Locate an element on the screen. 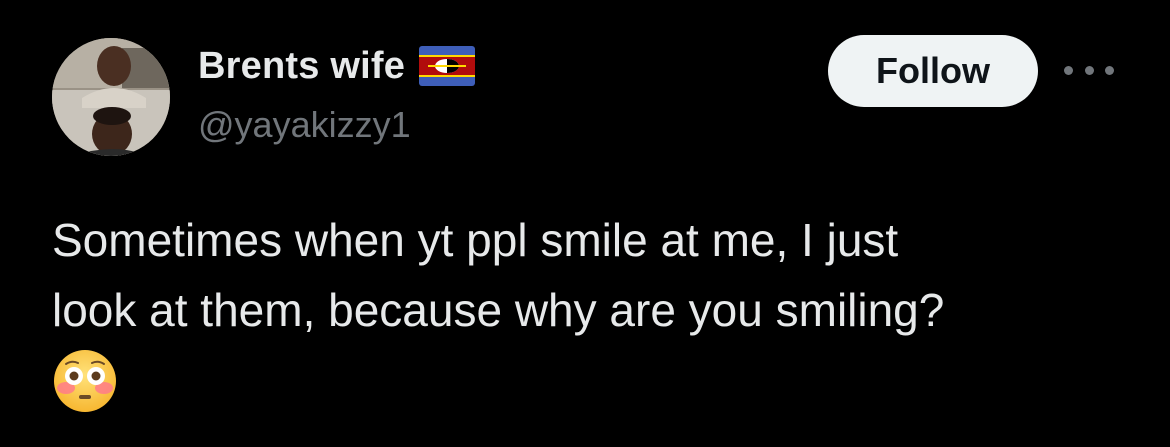  avatar is located at coordinates (111, 97).